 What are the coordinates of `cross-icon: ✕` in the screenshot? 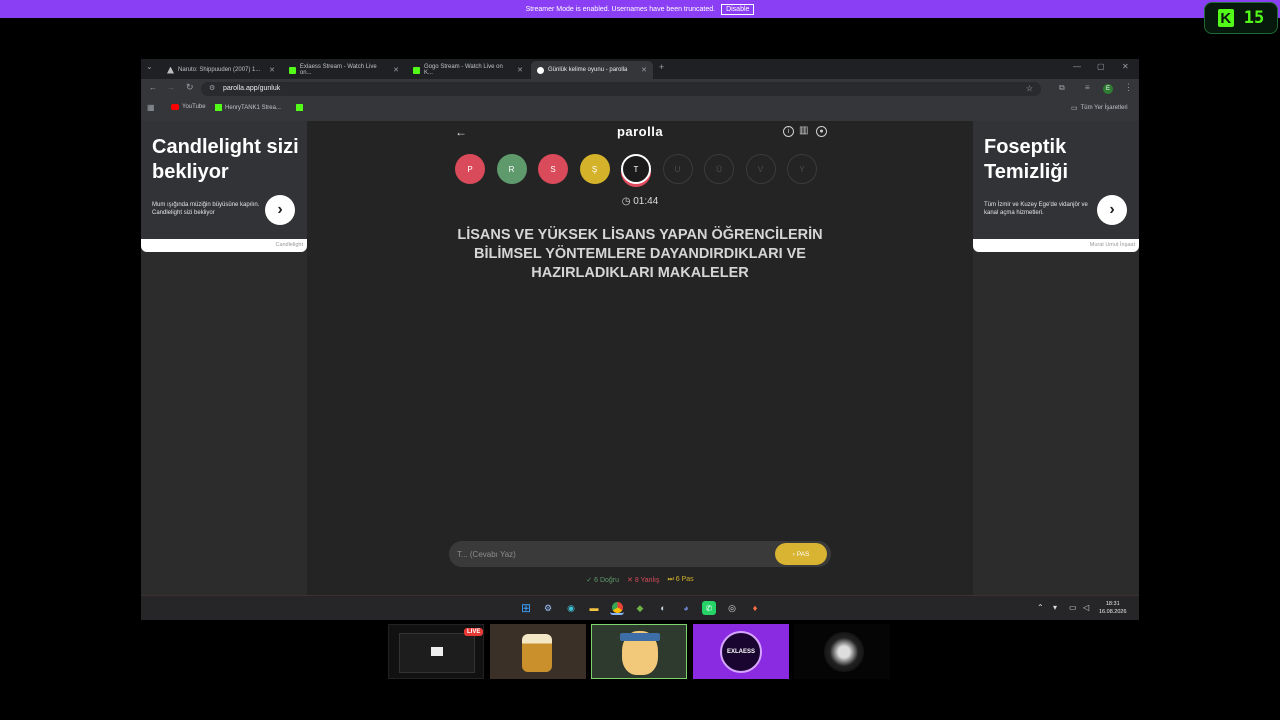 It's located at (630, 580).